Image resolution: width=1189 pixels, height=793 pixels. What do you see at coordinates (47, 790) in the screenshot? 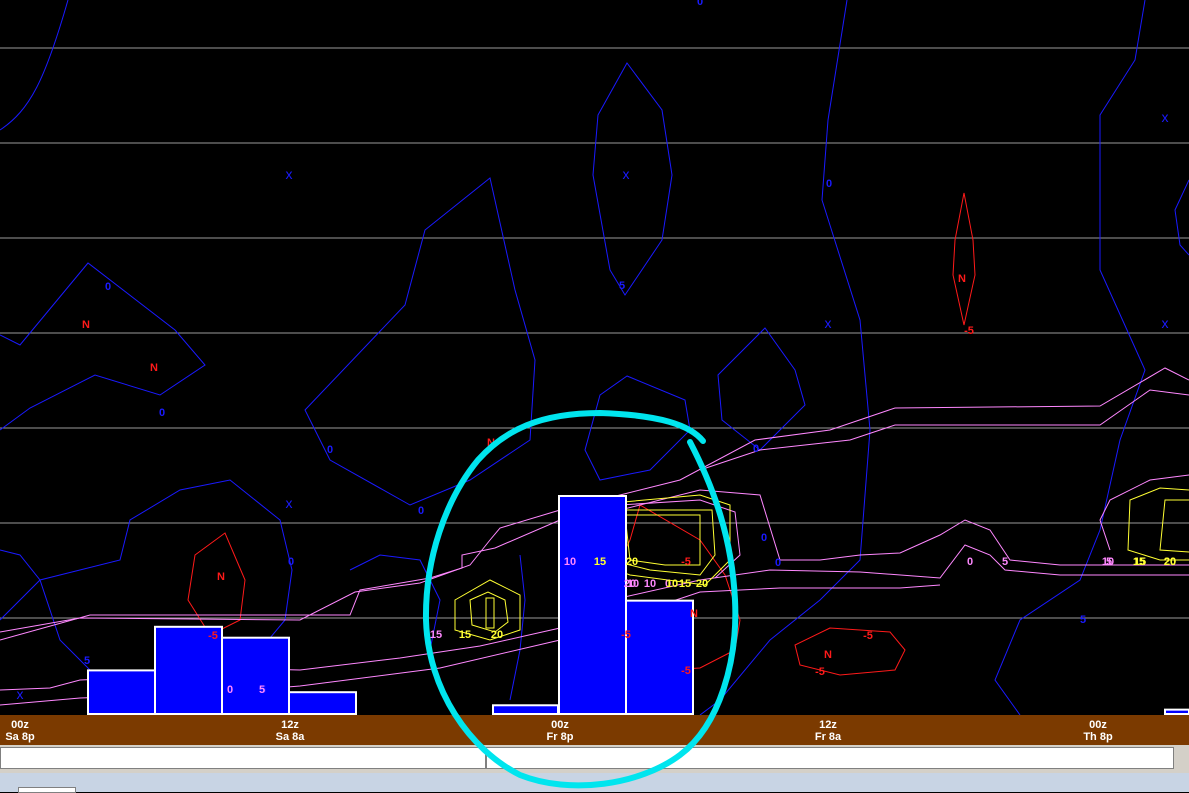
I see `taskbar-tab` at bounding box center [47, 790].